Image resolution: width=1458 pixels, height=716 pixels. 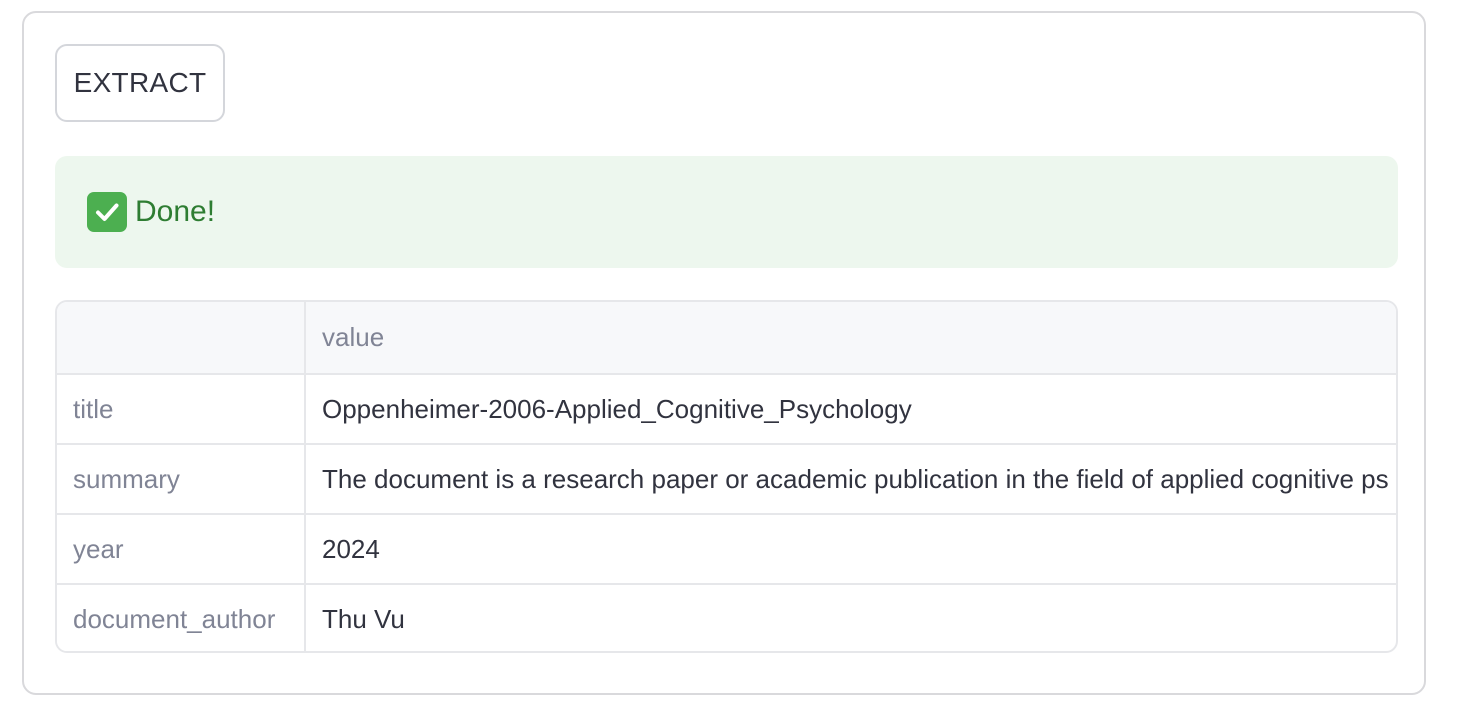 I want to click on success-alert: Done!, so click(x=726, y=212).